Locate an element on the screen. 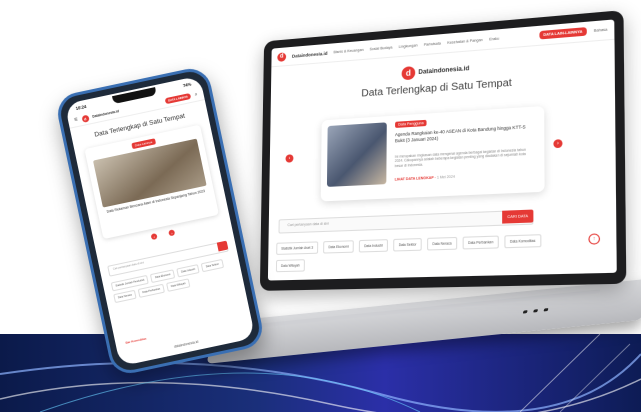 This screenshot has height=412, width=641. phone-category-chip: Data Wilayah is located at coordinates (178, 285).